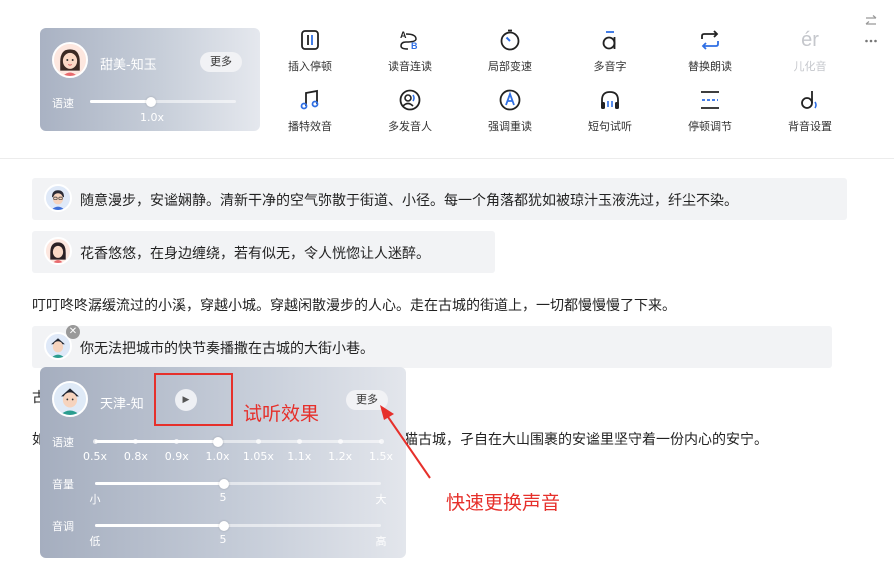 This screenshot has width=894, height=561. I want to click on svg-text: B, so click(414, 46).